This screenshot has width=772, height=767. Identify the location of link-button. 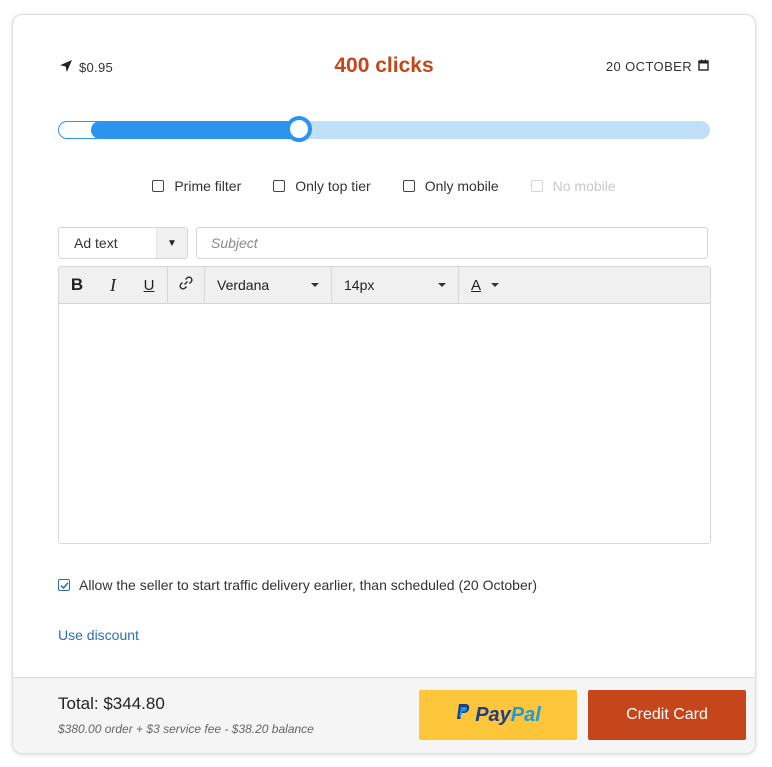
(186, 285).